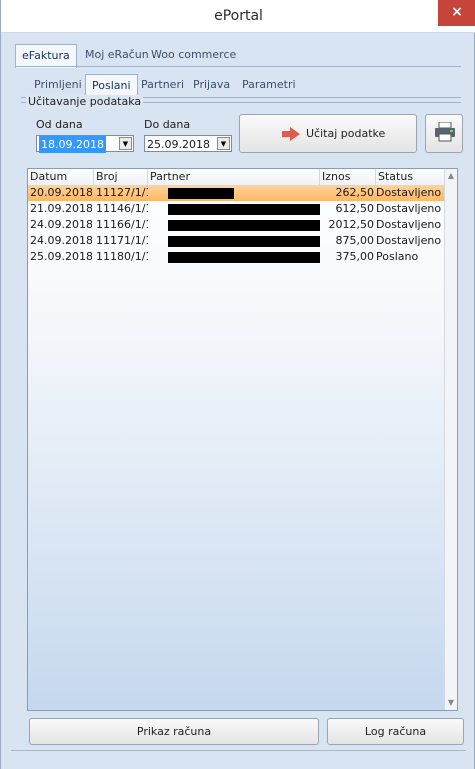  What do you see at coordinates (122, 208) in the screenshot?
I see `cell-broj: 11146/1/1` at bounding box center [122, 208].